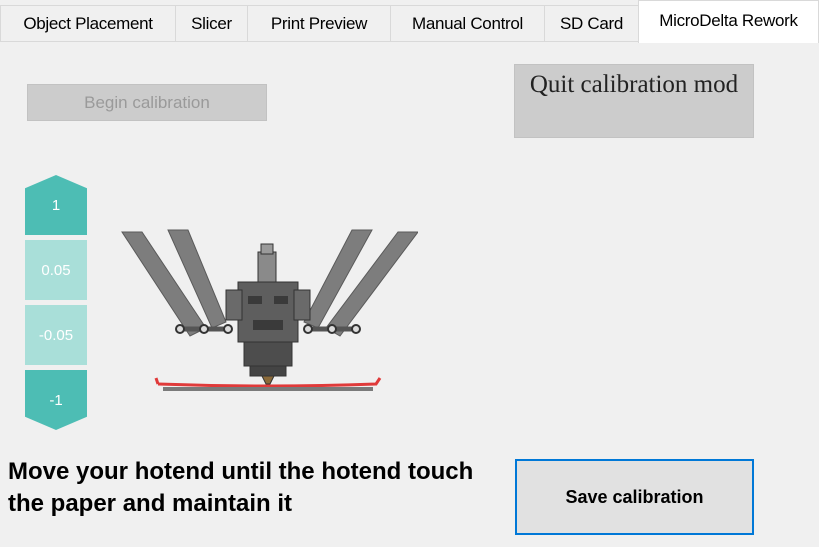 The width and height of the screenshot is (819, 547). What do you see at coordinates (269, 310) in the screenshot?
I see `delta-printer-illustration` at bounding box center [269, 310].